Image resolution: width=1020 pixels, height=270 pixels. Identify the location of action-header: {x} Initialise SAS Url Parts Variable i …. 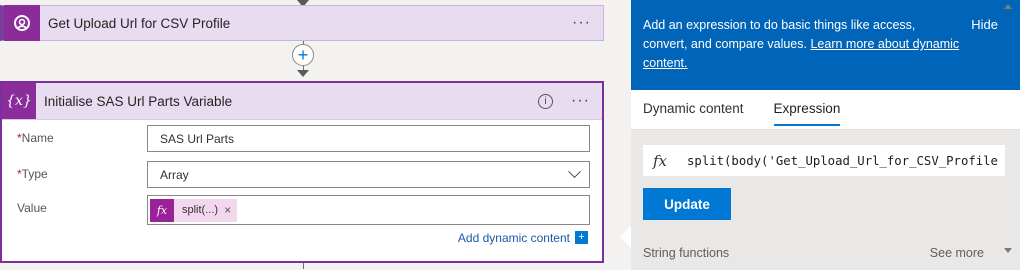
(302, 101).